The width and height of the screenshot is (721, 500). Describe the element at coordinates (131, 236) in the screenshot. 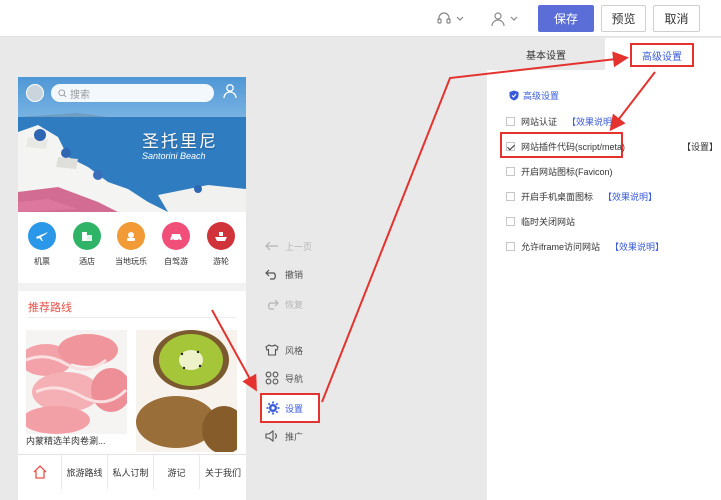

I see `fun-icon` at that location.